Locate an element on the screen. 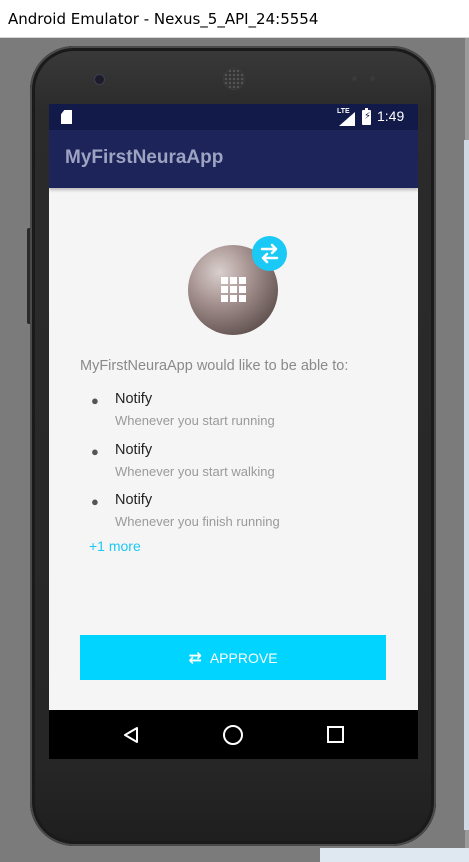 The height and width of the screenshot is (862, 469). background-window-sliver-bottom is located at coordinates (394, 855).